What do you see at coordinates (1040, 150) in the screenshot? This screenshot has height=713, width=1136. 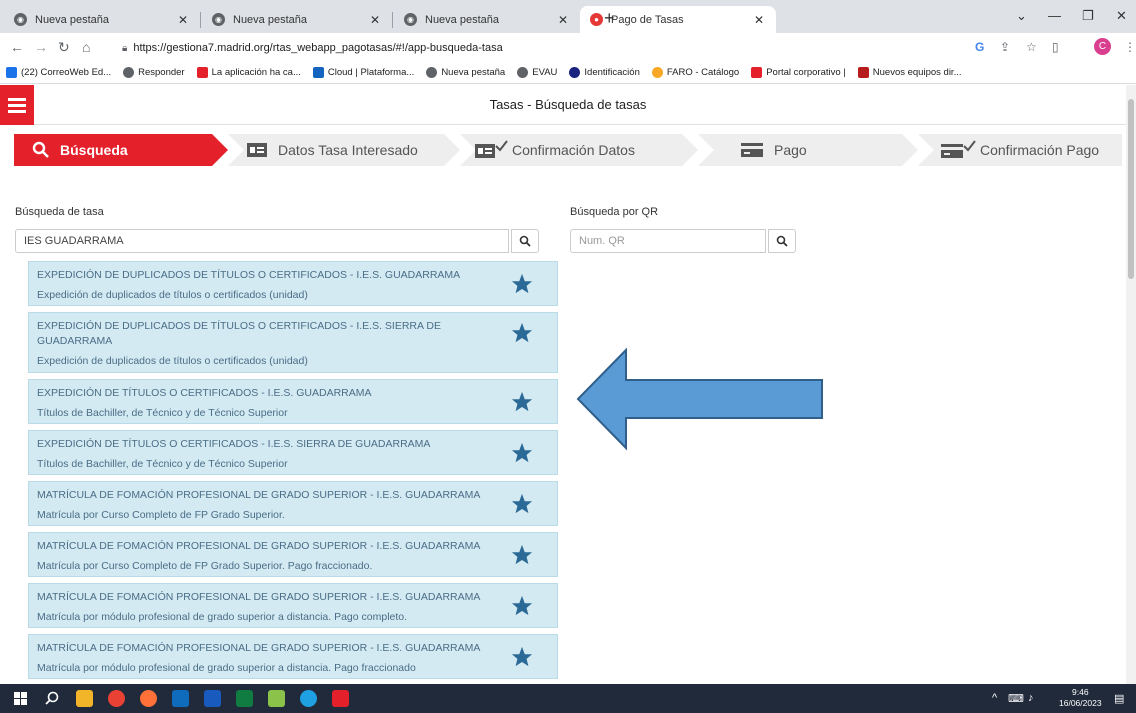 I see `step-label: Confirmación Pago` at bounding box center [1040, 150].